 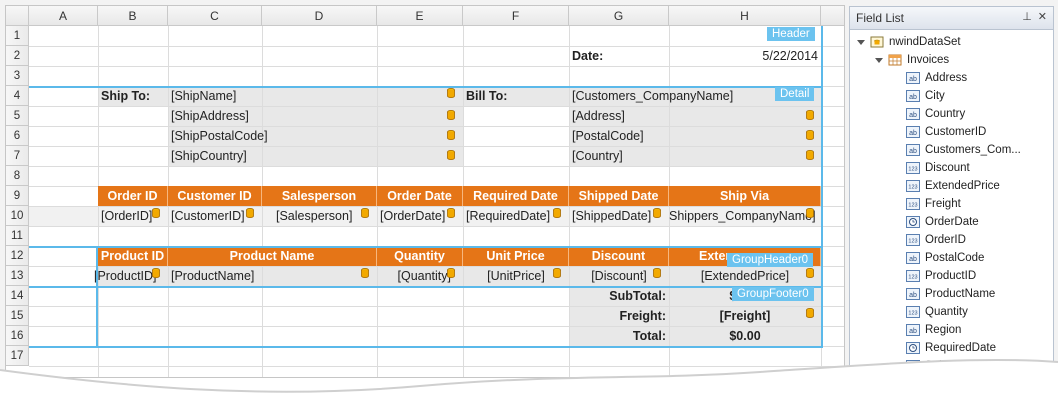 I want to click on ship-postal-code-field: [ShipPostalCode], so click(x=315, y=136).